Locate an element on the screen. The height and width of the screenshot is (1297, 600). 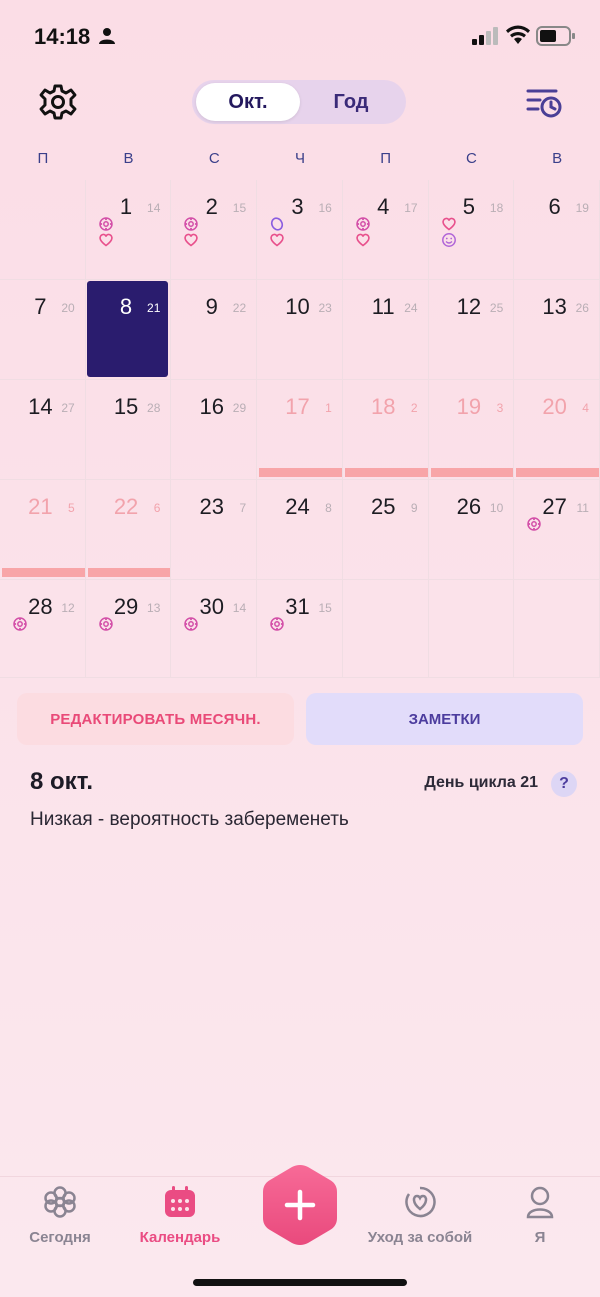
calendar-day-cell: 26 10 is located at coordinates (471, 530).